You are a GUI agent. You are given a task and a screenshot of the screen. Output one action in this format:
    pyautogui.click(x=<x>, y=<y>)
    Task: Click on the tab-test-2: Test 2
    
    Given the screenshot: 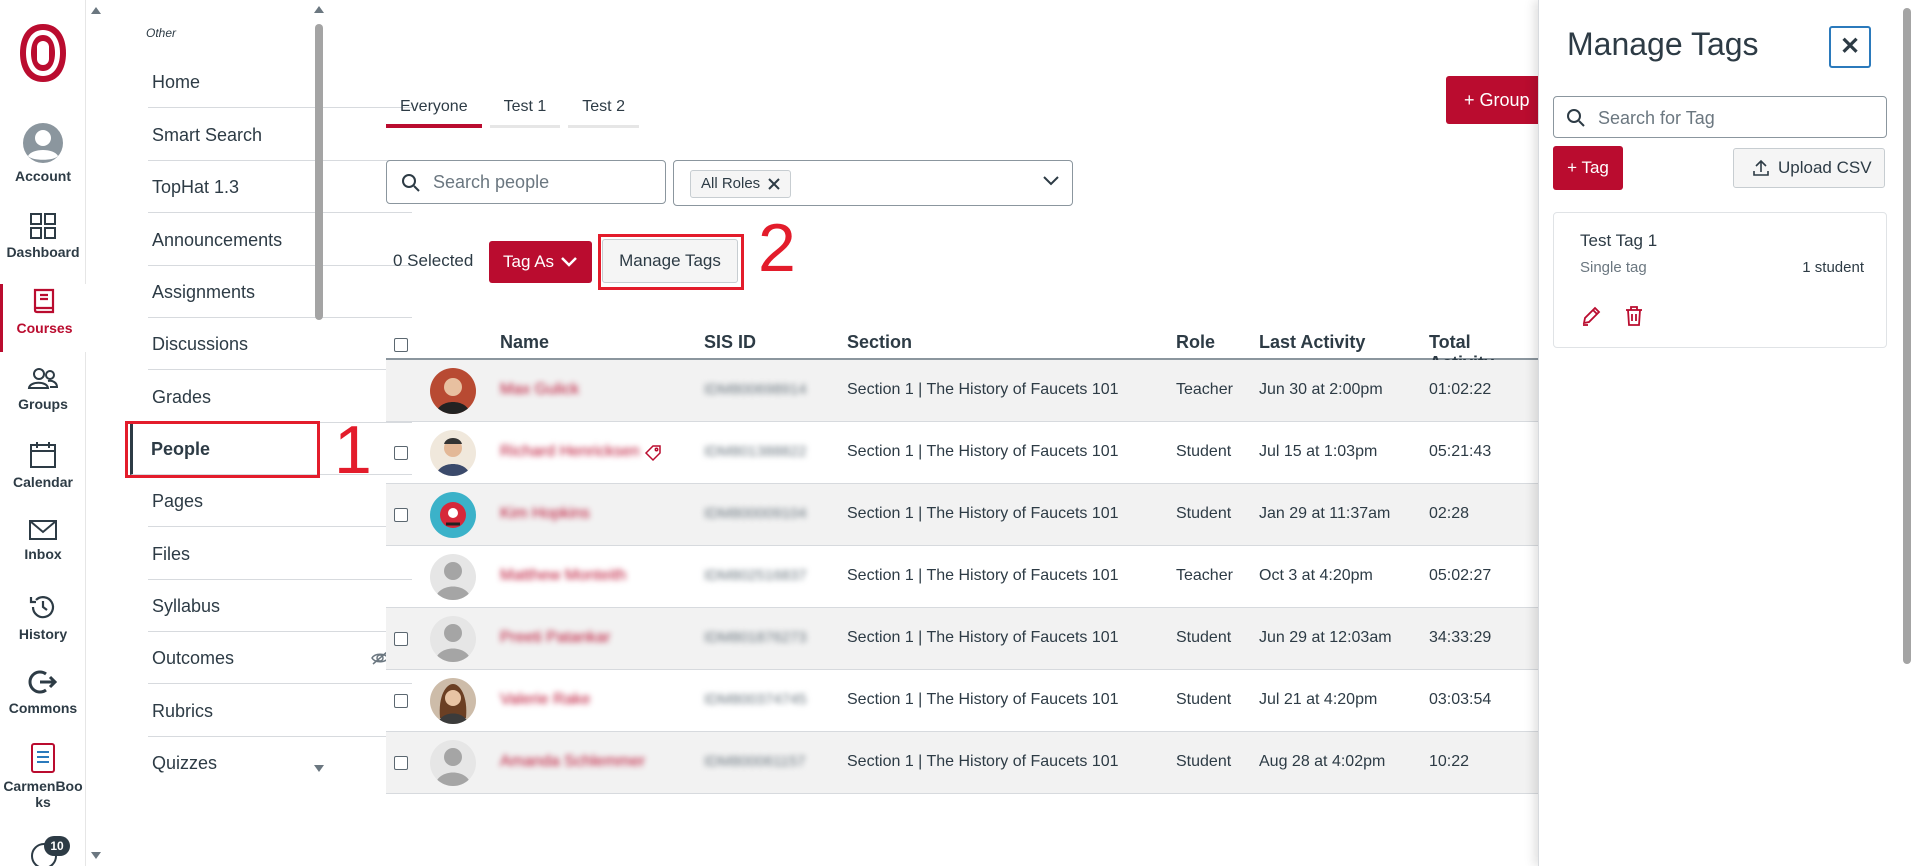 What is the action you would take?
    pyautogui.click(x=603, y=108)
    